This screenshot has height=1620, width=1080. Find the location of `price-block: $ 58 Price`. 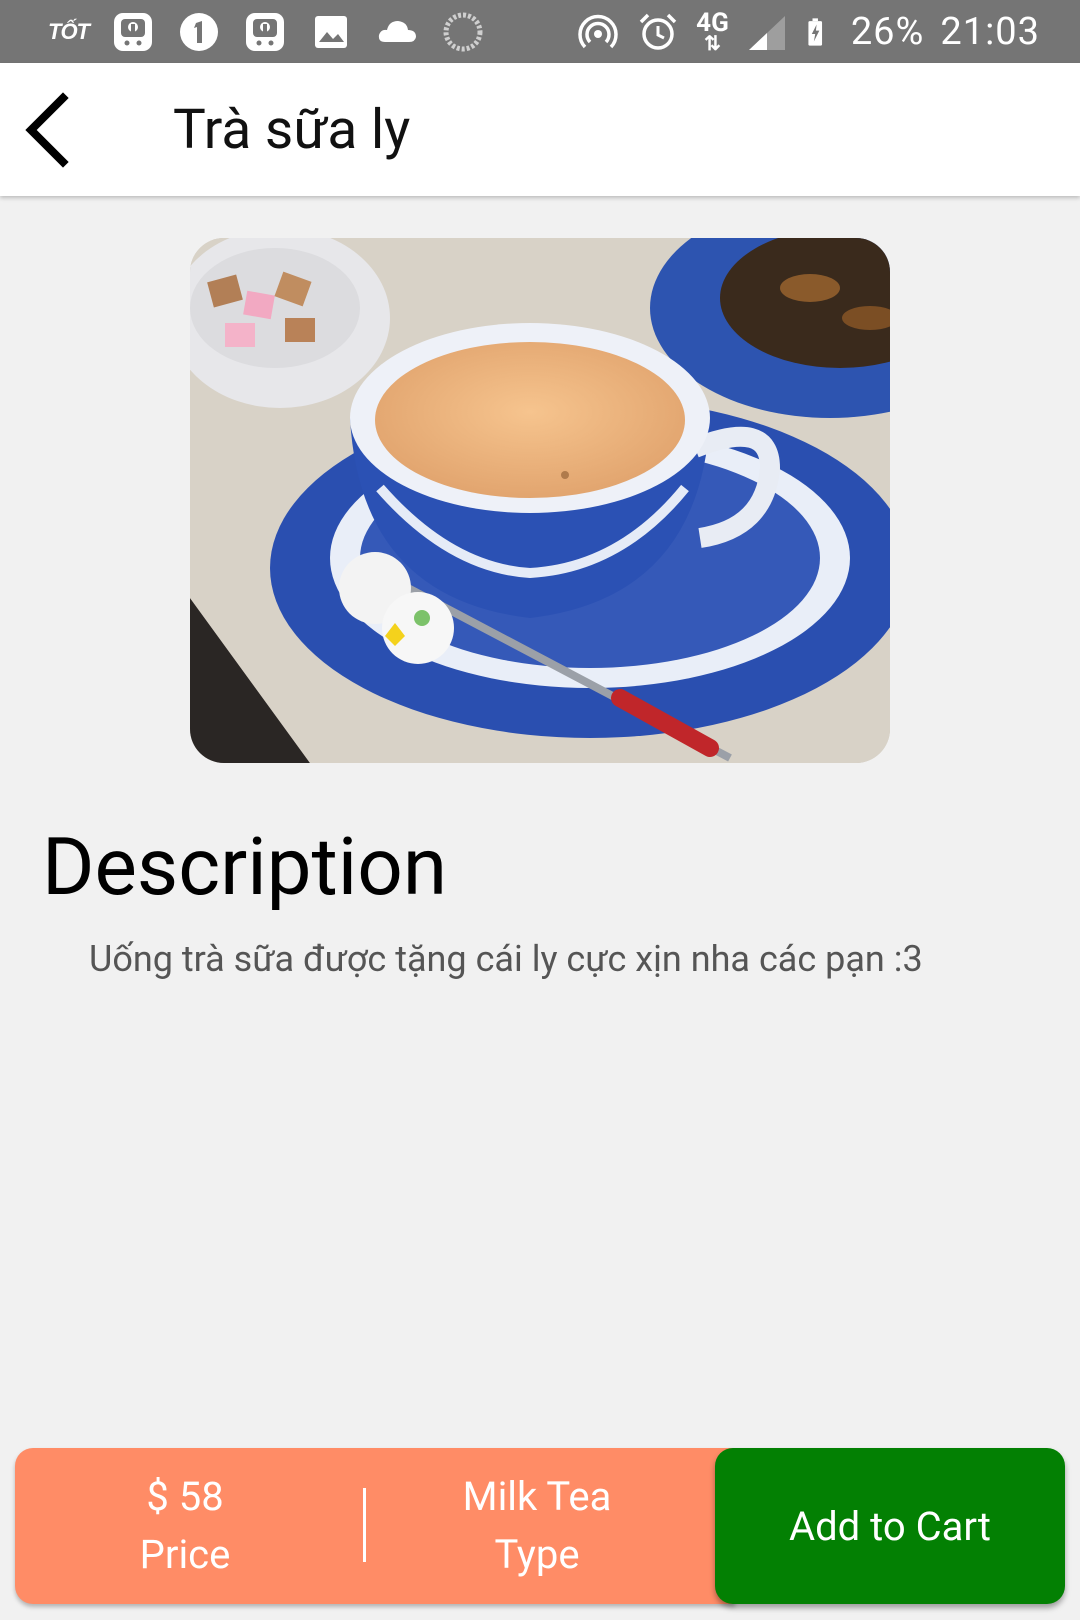

price-block: $ 58 Price is located at coordinates (185, 1526).